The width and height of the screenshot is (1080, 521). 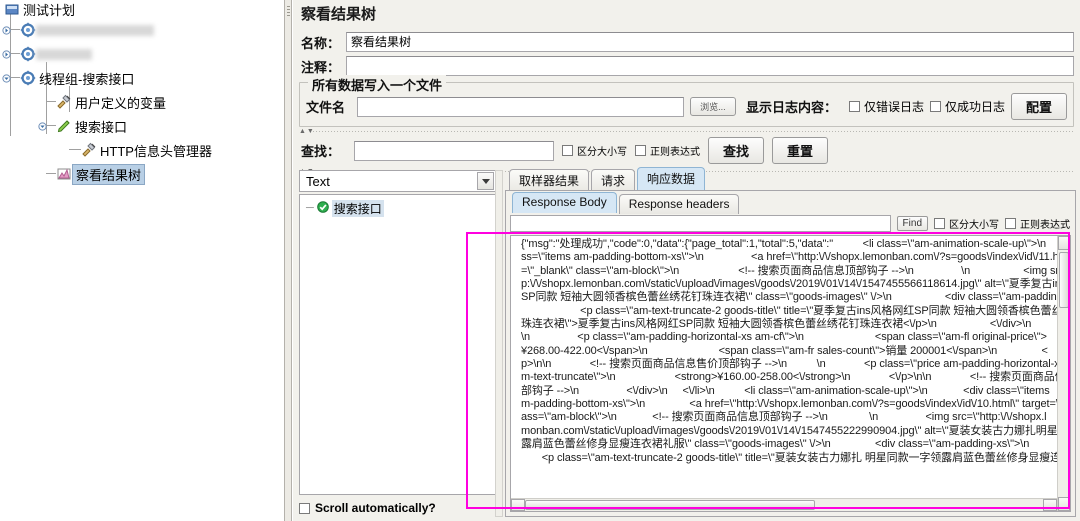 I want to click on results-tree-row: ─ 搜索接口, so click(x=398, y=208).